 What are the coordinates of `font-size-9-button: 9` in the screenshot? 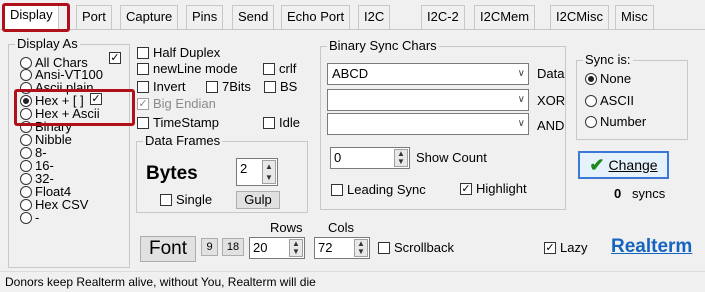 It's located at (209, 247).